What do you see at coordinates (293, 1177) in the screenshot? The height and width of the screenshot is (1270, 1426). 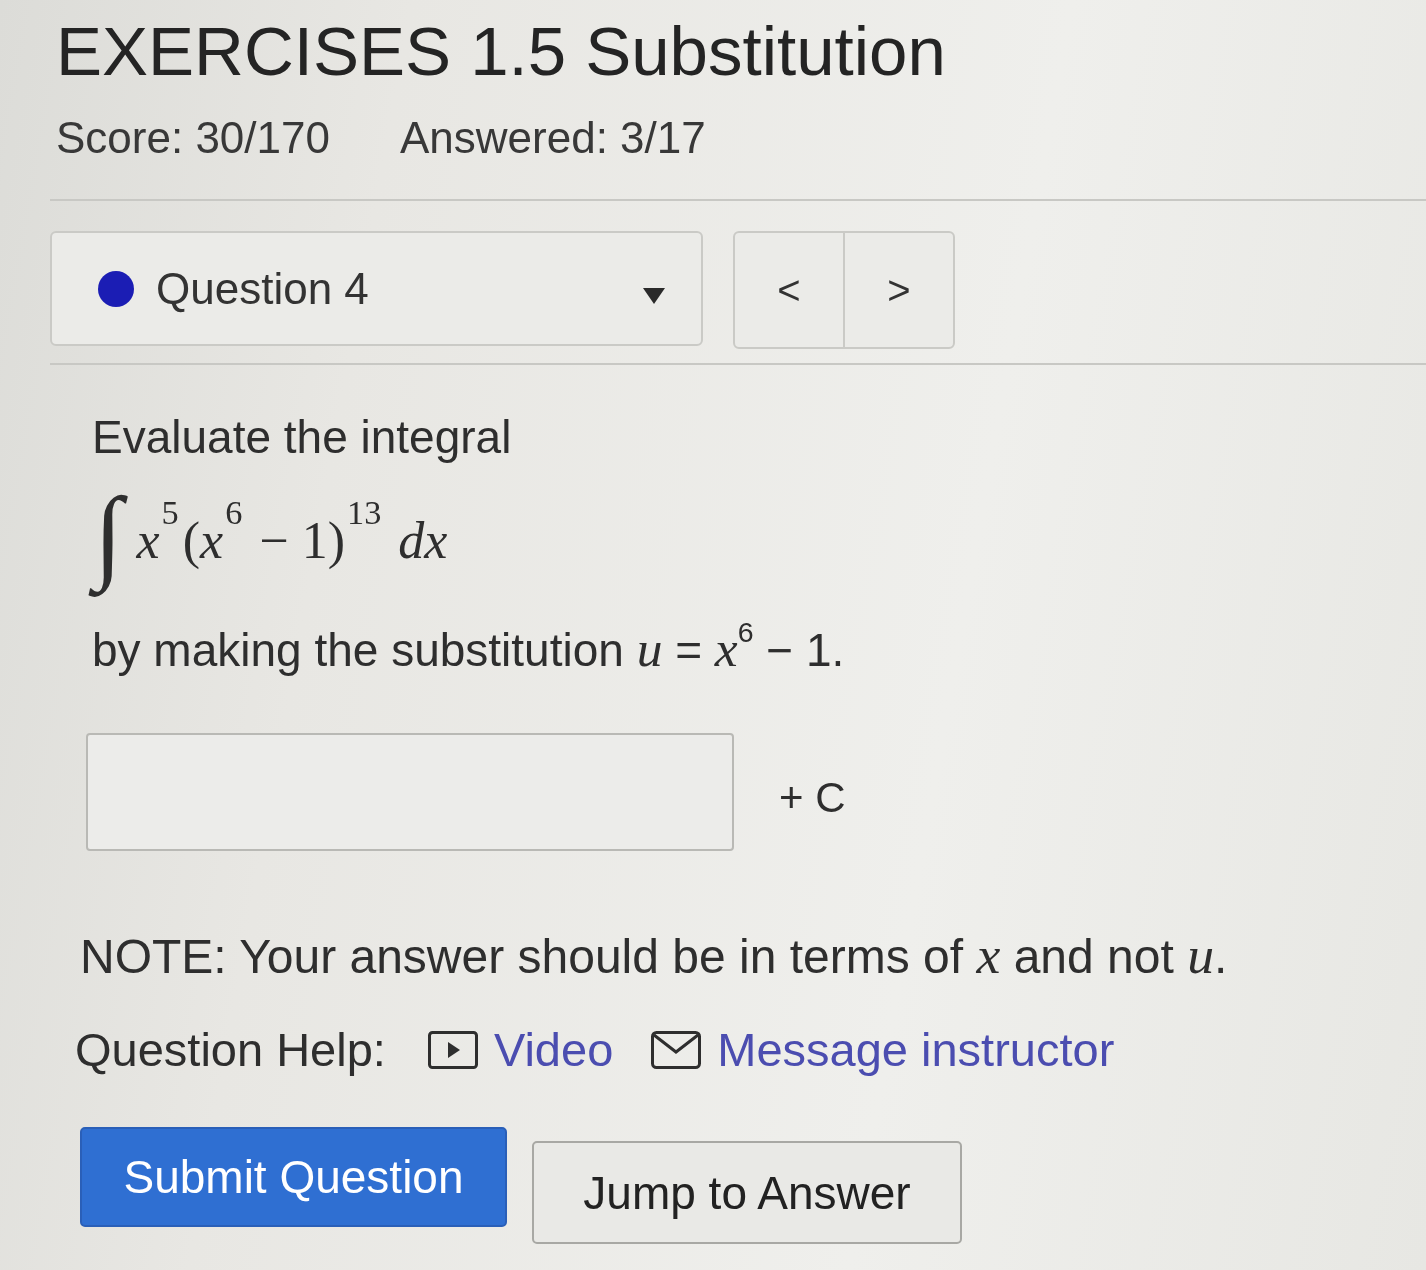 I see `submit-button: Submit Question` at bounding box center [293, 1177].